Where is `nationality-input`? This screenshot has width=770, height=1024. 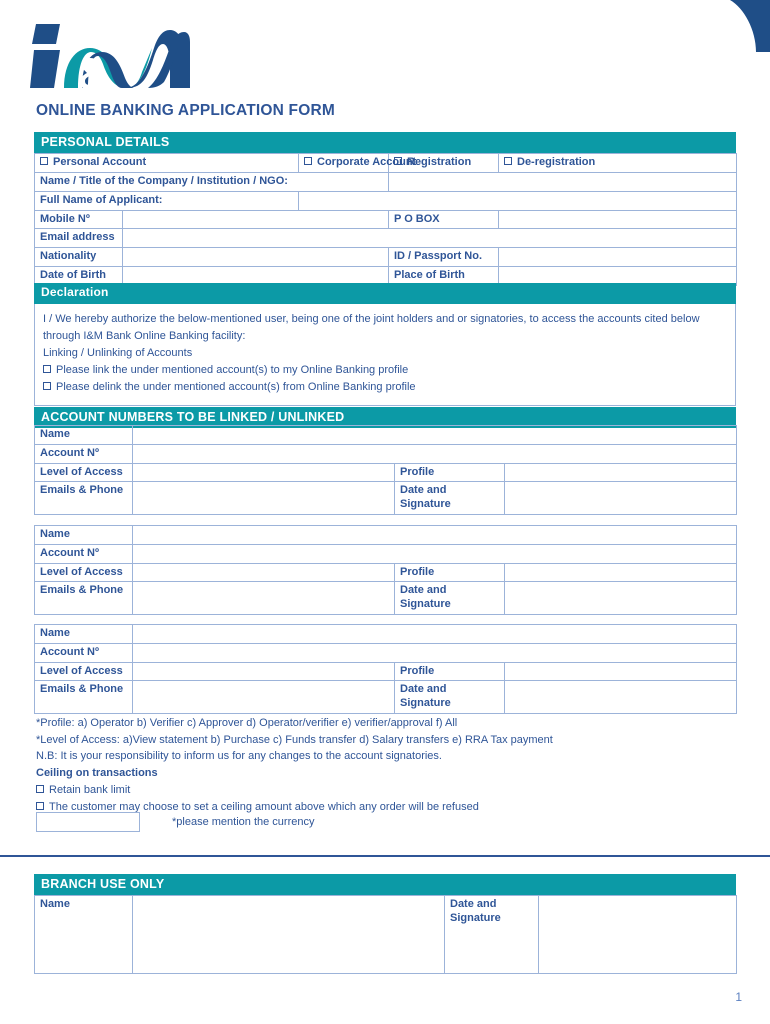 nationality-input is located at coordinates (255, 257).